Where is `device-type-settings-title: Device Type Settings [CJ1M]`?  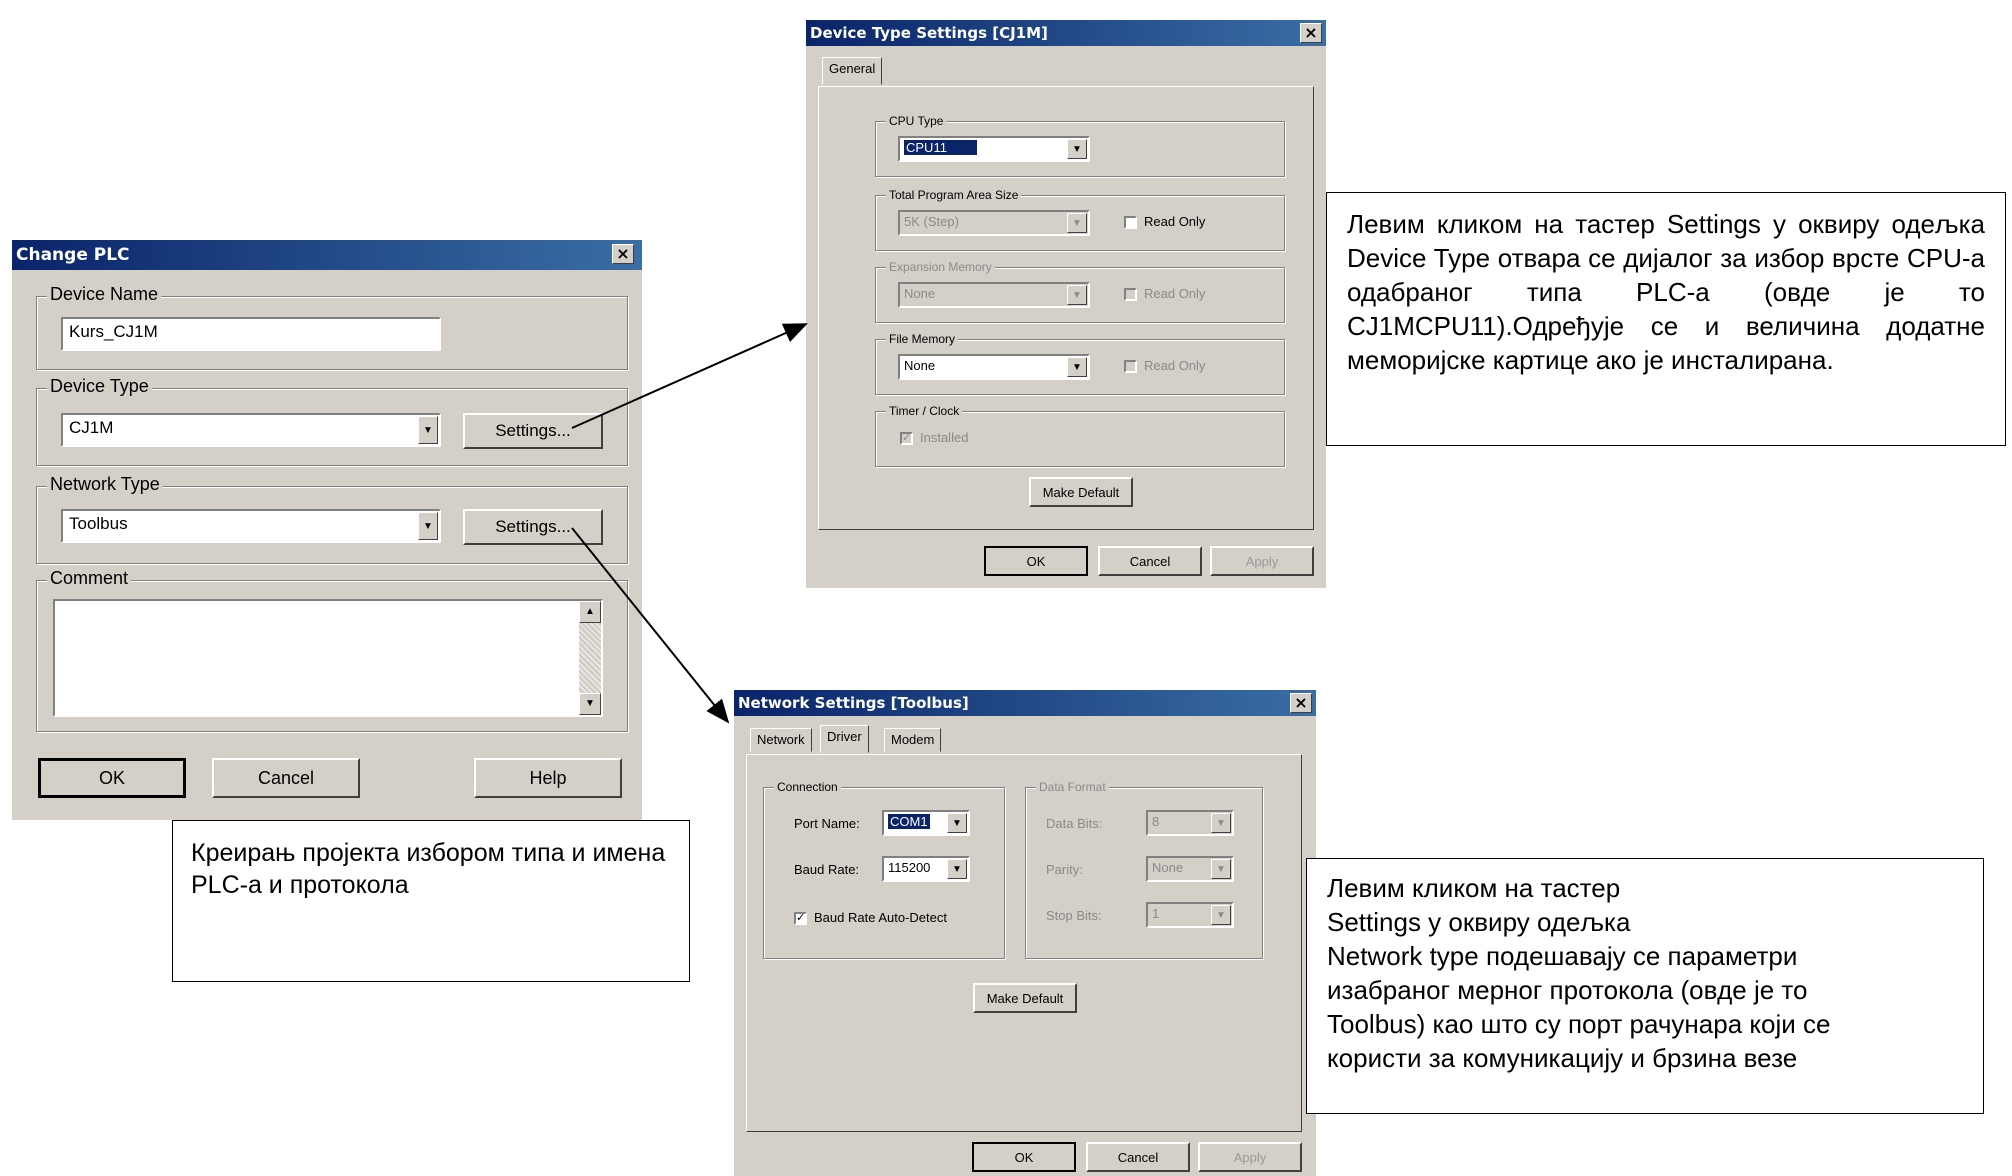
device-type-settings-title: Device Type Settings [CJ1M] is located at coordinates (929, 33).